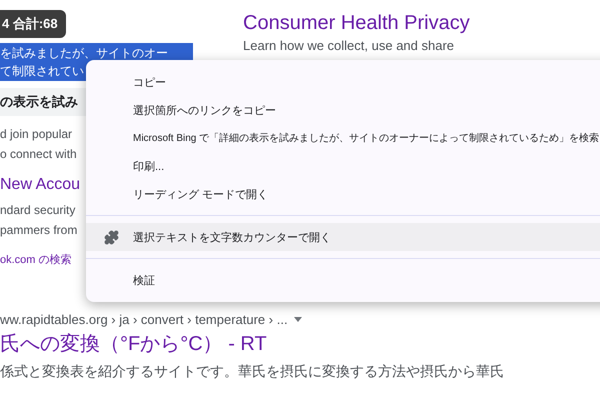 The height and width of the screenshot is (400, 600). I want to click on character-count-badge: 4 合計:68, so click(33, 24).